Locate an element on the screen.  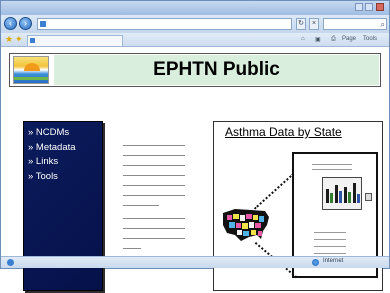
page-header: EPHTN Public is located at coordinates (195, 70).